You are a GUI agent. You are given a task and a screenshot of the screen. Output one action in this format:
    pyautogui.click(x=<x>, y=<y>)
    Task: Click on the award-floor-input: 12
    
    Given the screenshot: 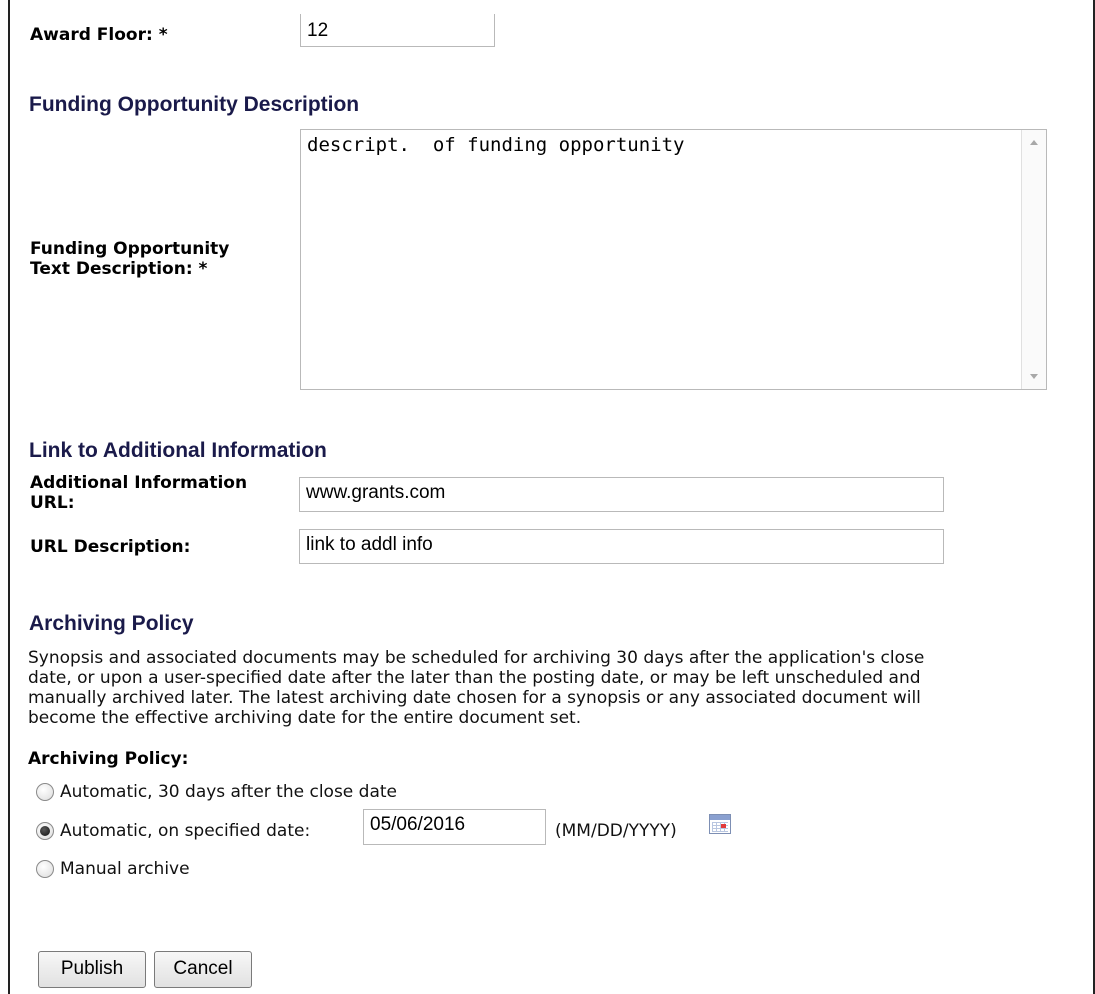 What is the action you would take?
    pyautogui.click(x=397, y=30)
    